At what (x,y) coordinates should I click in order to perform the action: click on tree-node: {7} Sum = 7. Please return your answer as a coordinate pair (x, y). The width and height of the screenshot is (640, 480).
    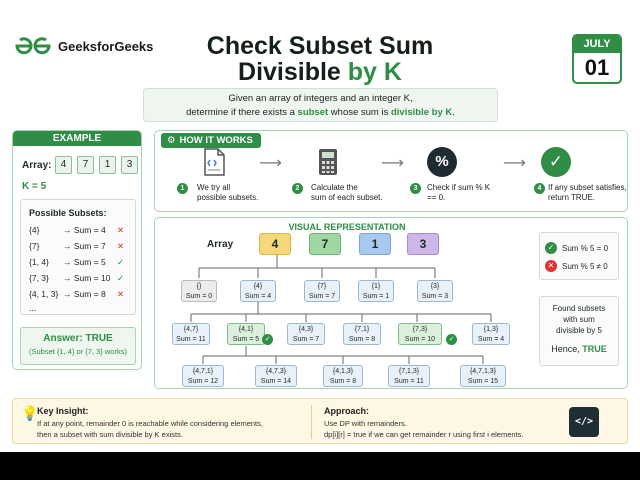
    Looking at the image, I should click on (322, 291).